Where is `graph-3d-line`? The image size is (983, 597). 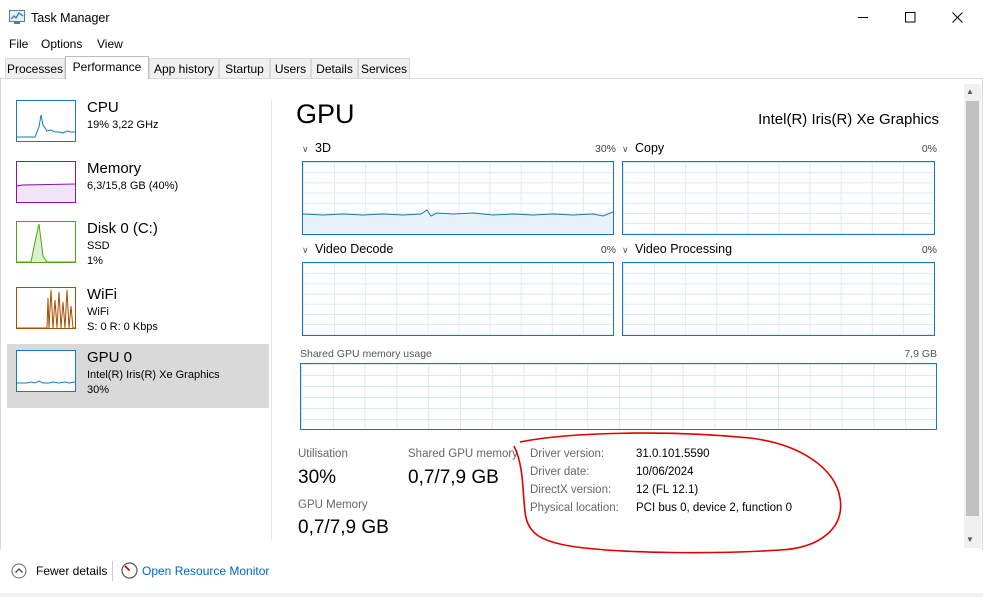
graph-3d-line is located at coordinates (458, 221).